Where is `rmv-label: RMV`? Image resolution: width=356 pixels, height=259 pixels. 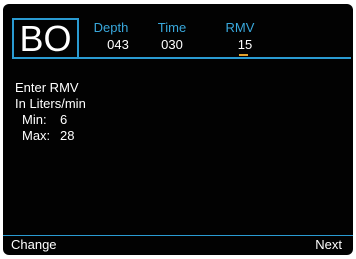 rmv-label: RMV is located at coordinates (240, 27).